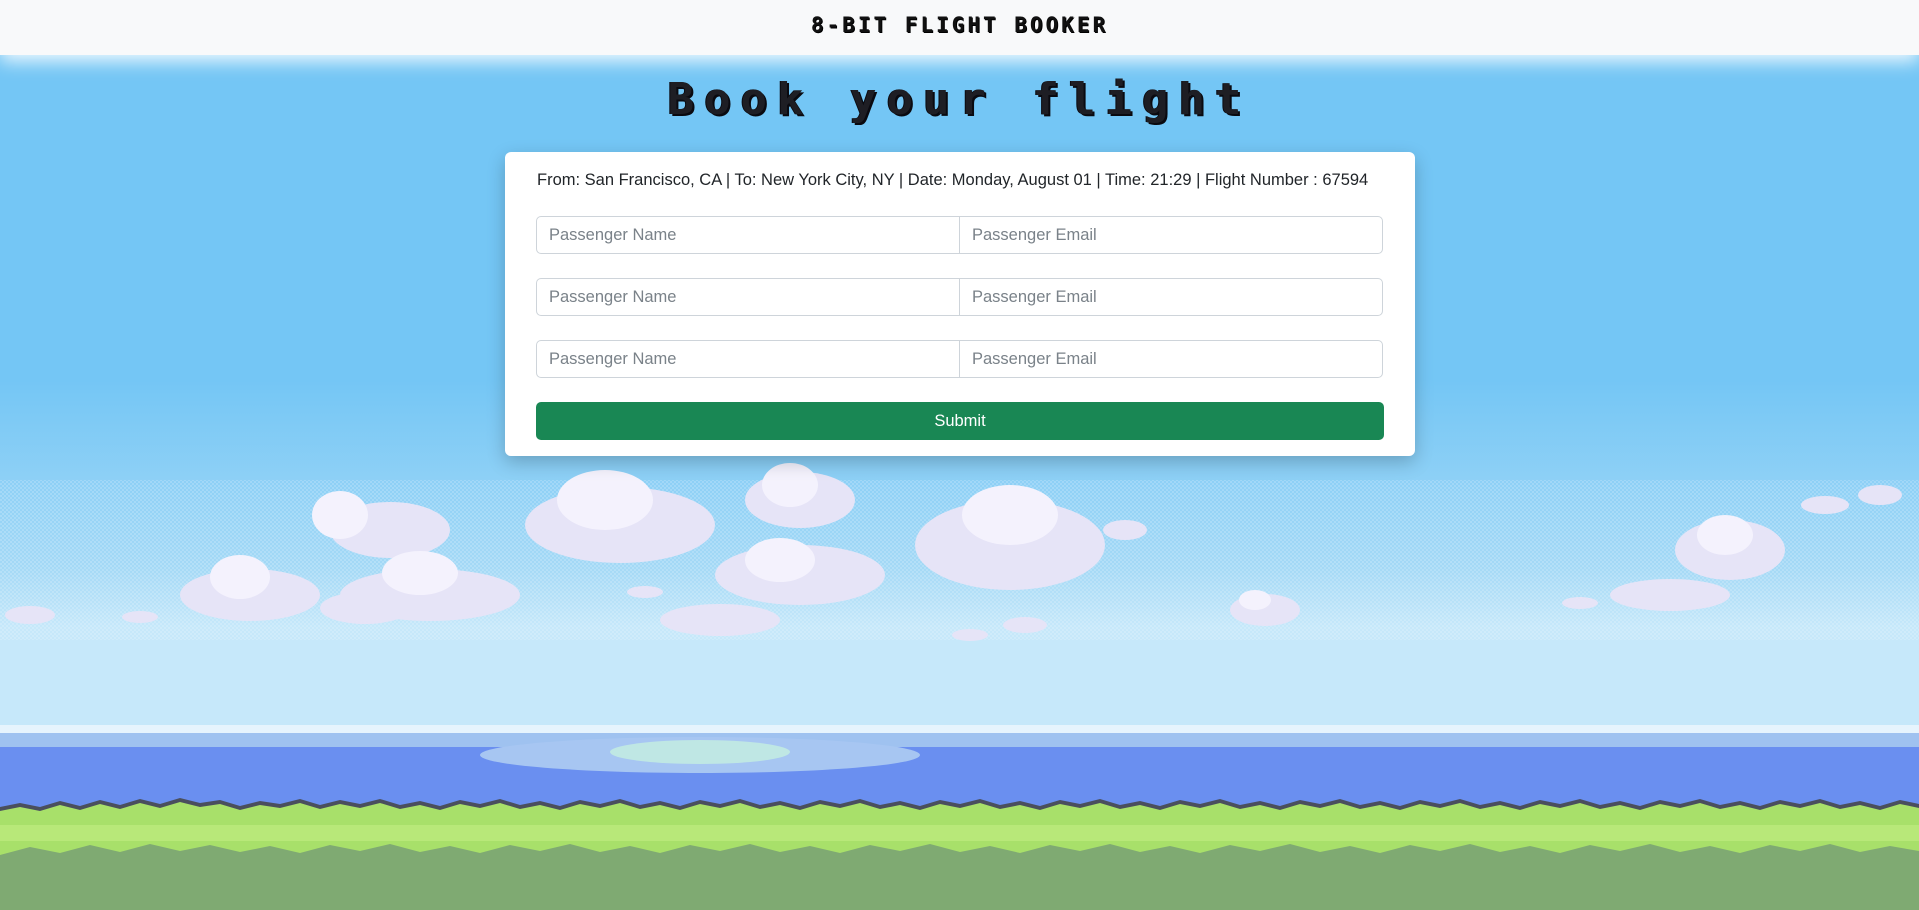 The width and height of the screenshot is (1919, 910). I want to click on submit-button: Submit, so click(960, 421).